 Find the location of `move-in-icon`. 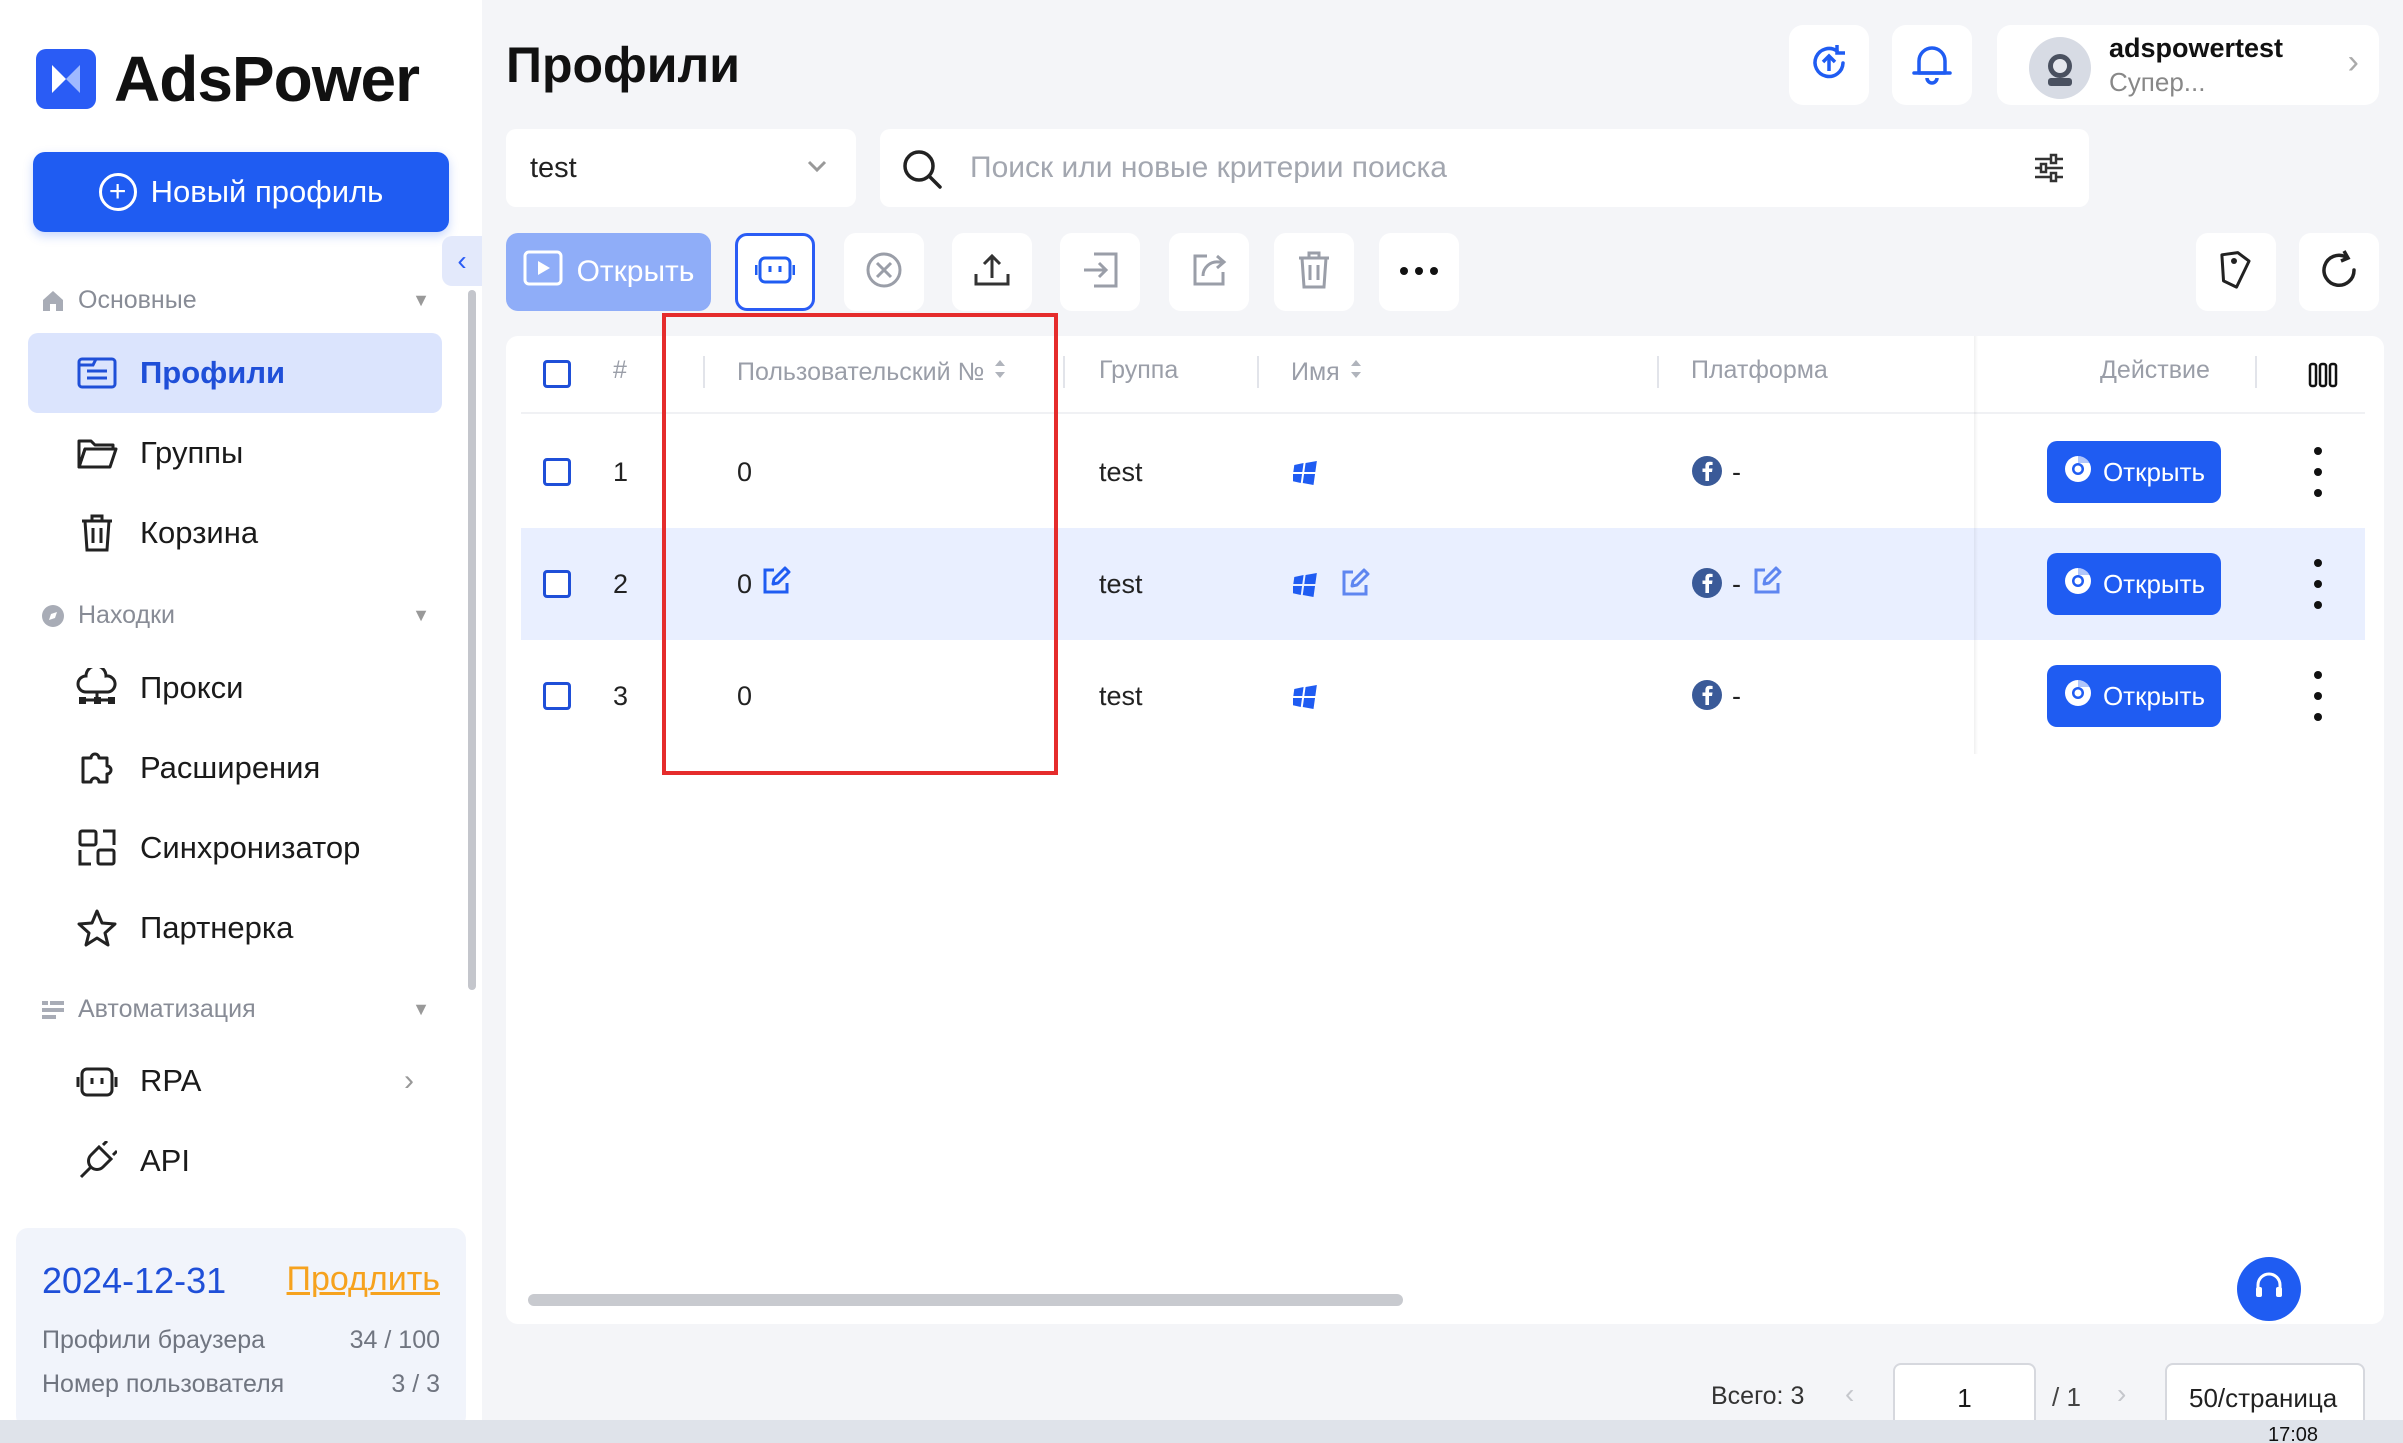

move-in-icon is located at coordinates (1100, 272).